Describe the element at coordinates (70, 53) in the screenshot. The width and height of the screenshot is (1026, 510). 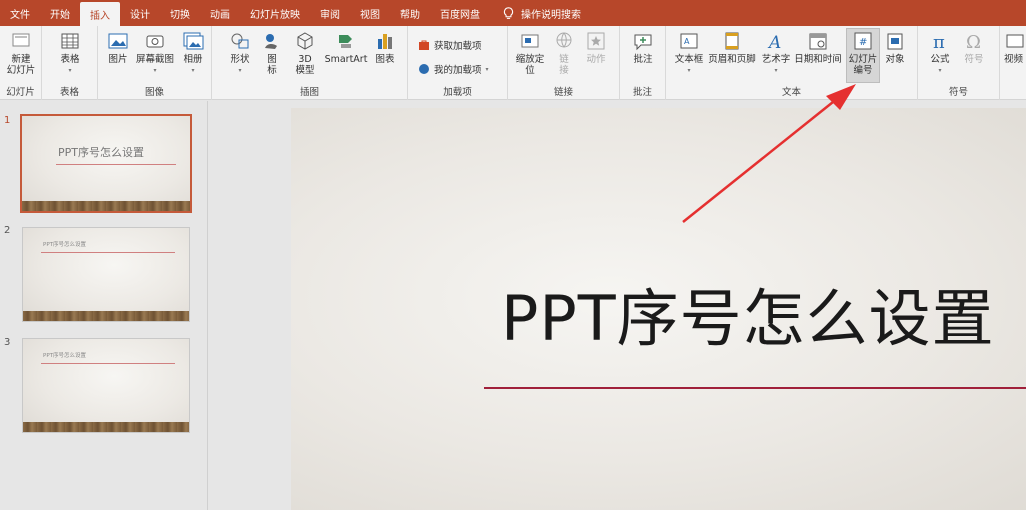
I see `table-button: 表格 ▾` at that location.